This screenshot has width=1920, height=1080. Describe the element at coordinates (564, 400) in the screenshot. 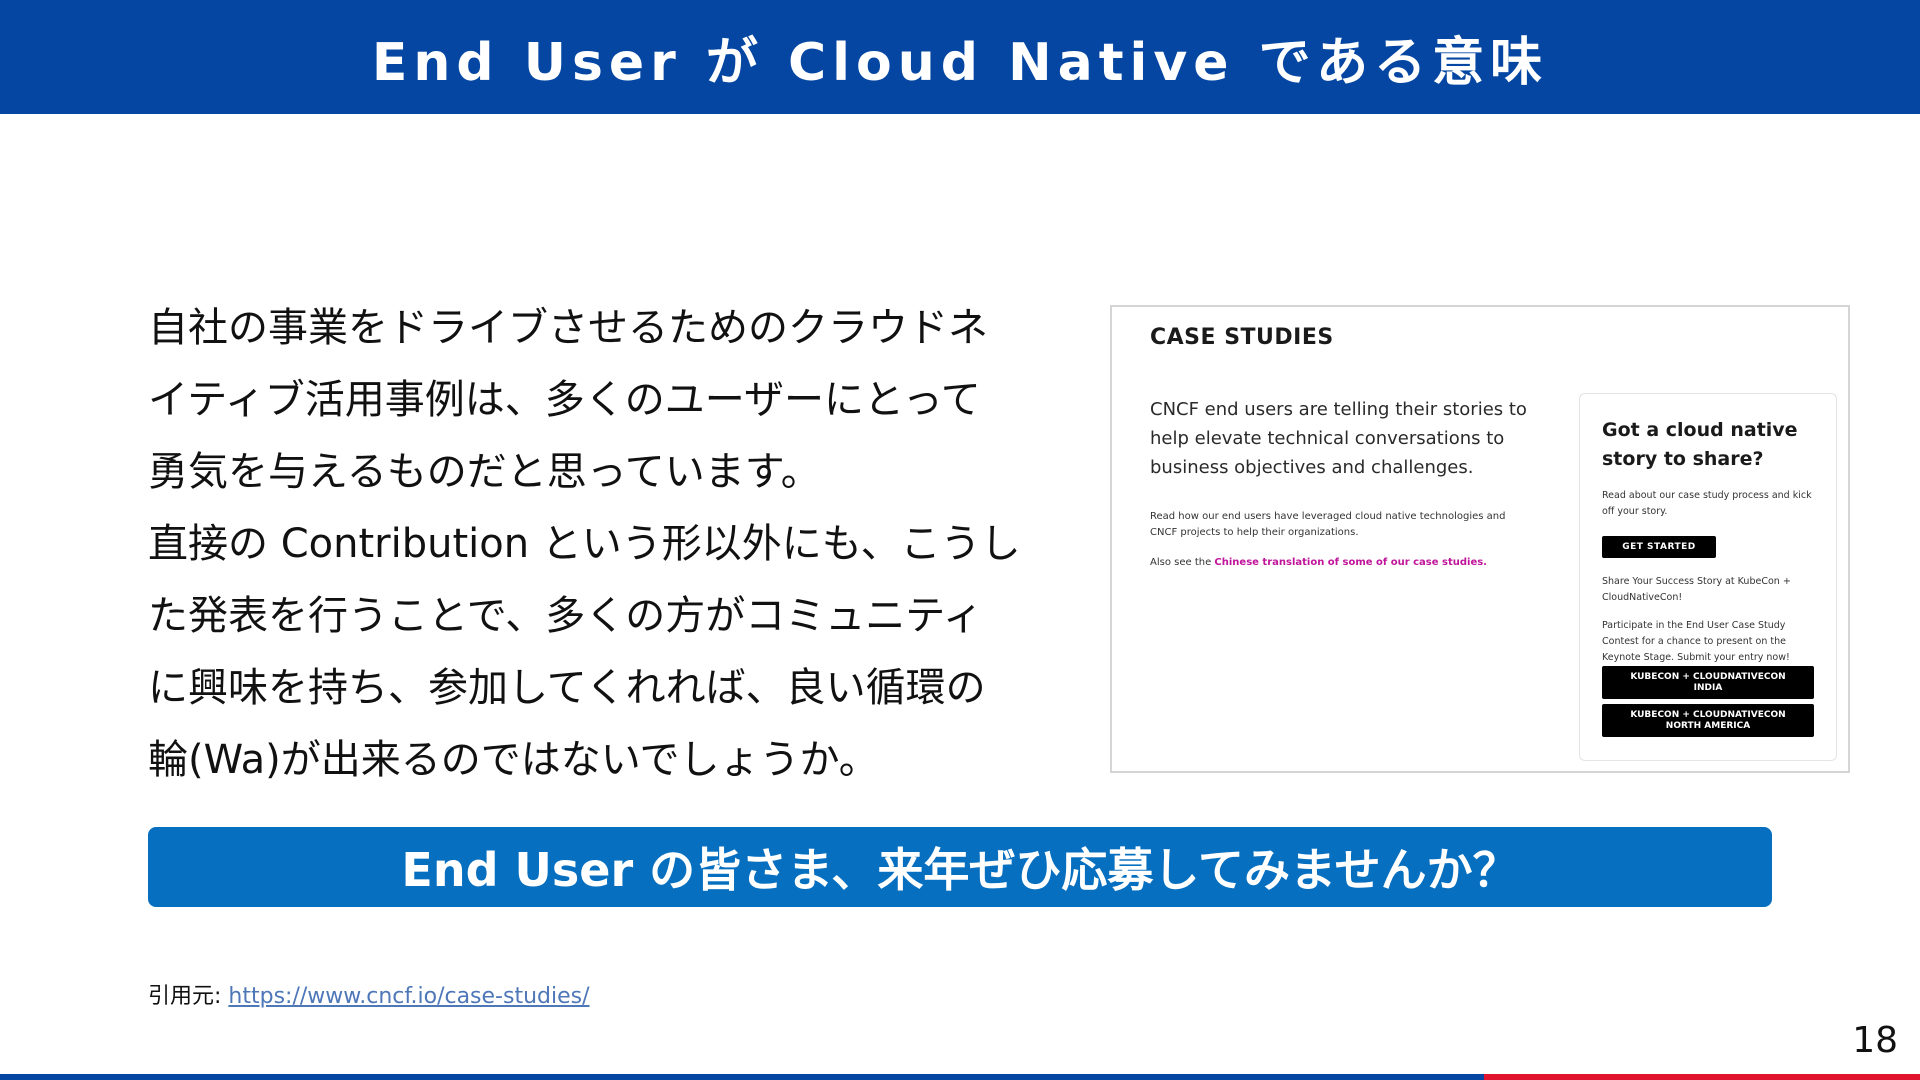

I see `body-line: イティブ活用事例は、多くのユーザーにとって` at that location.